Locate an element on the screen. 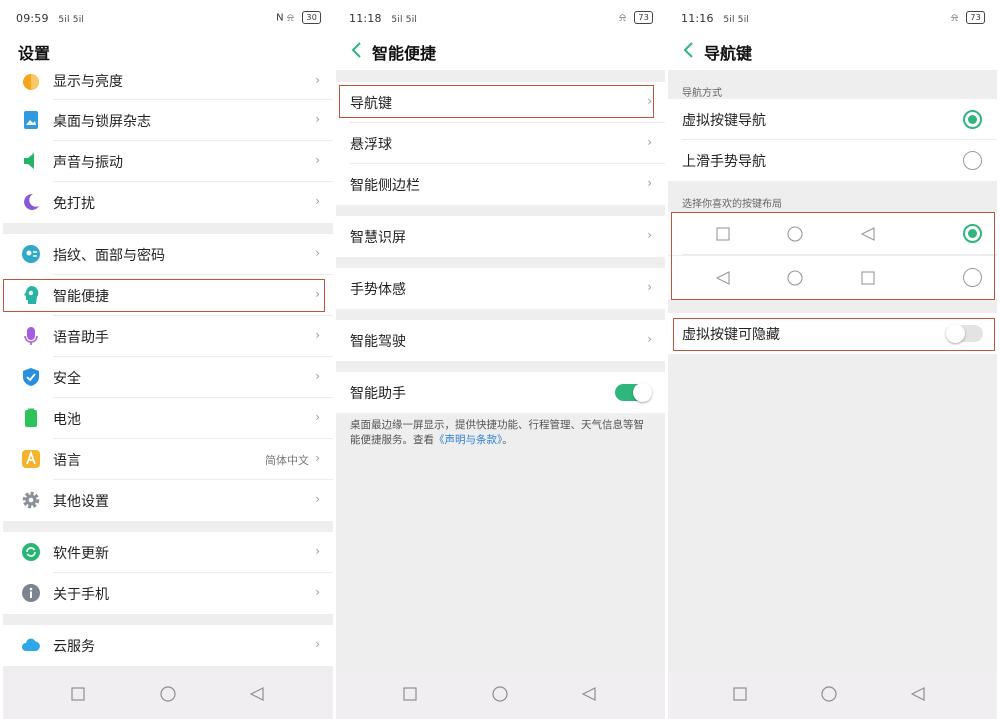 The width and height of the screenshot is (1000, 719). settings-item-label: 其他设置 is located at coordinates (81, 502).